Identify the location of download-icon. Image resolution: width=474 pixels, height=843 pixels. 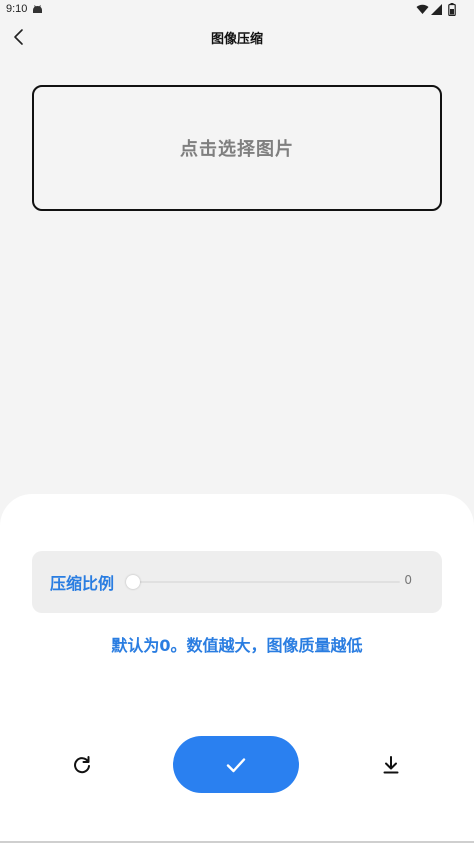
(391, 765).